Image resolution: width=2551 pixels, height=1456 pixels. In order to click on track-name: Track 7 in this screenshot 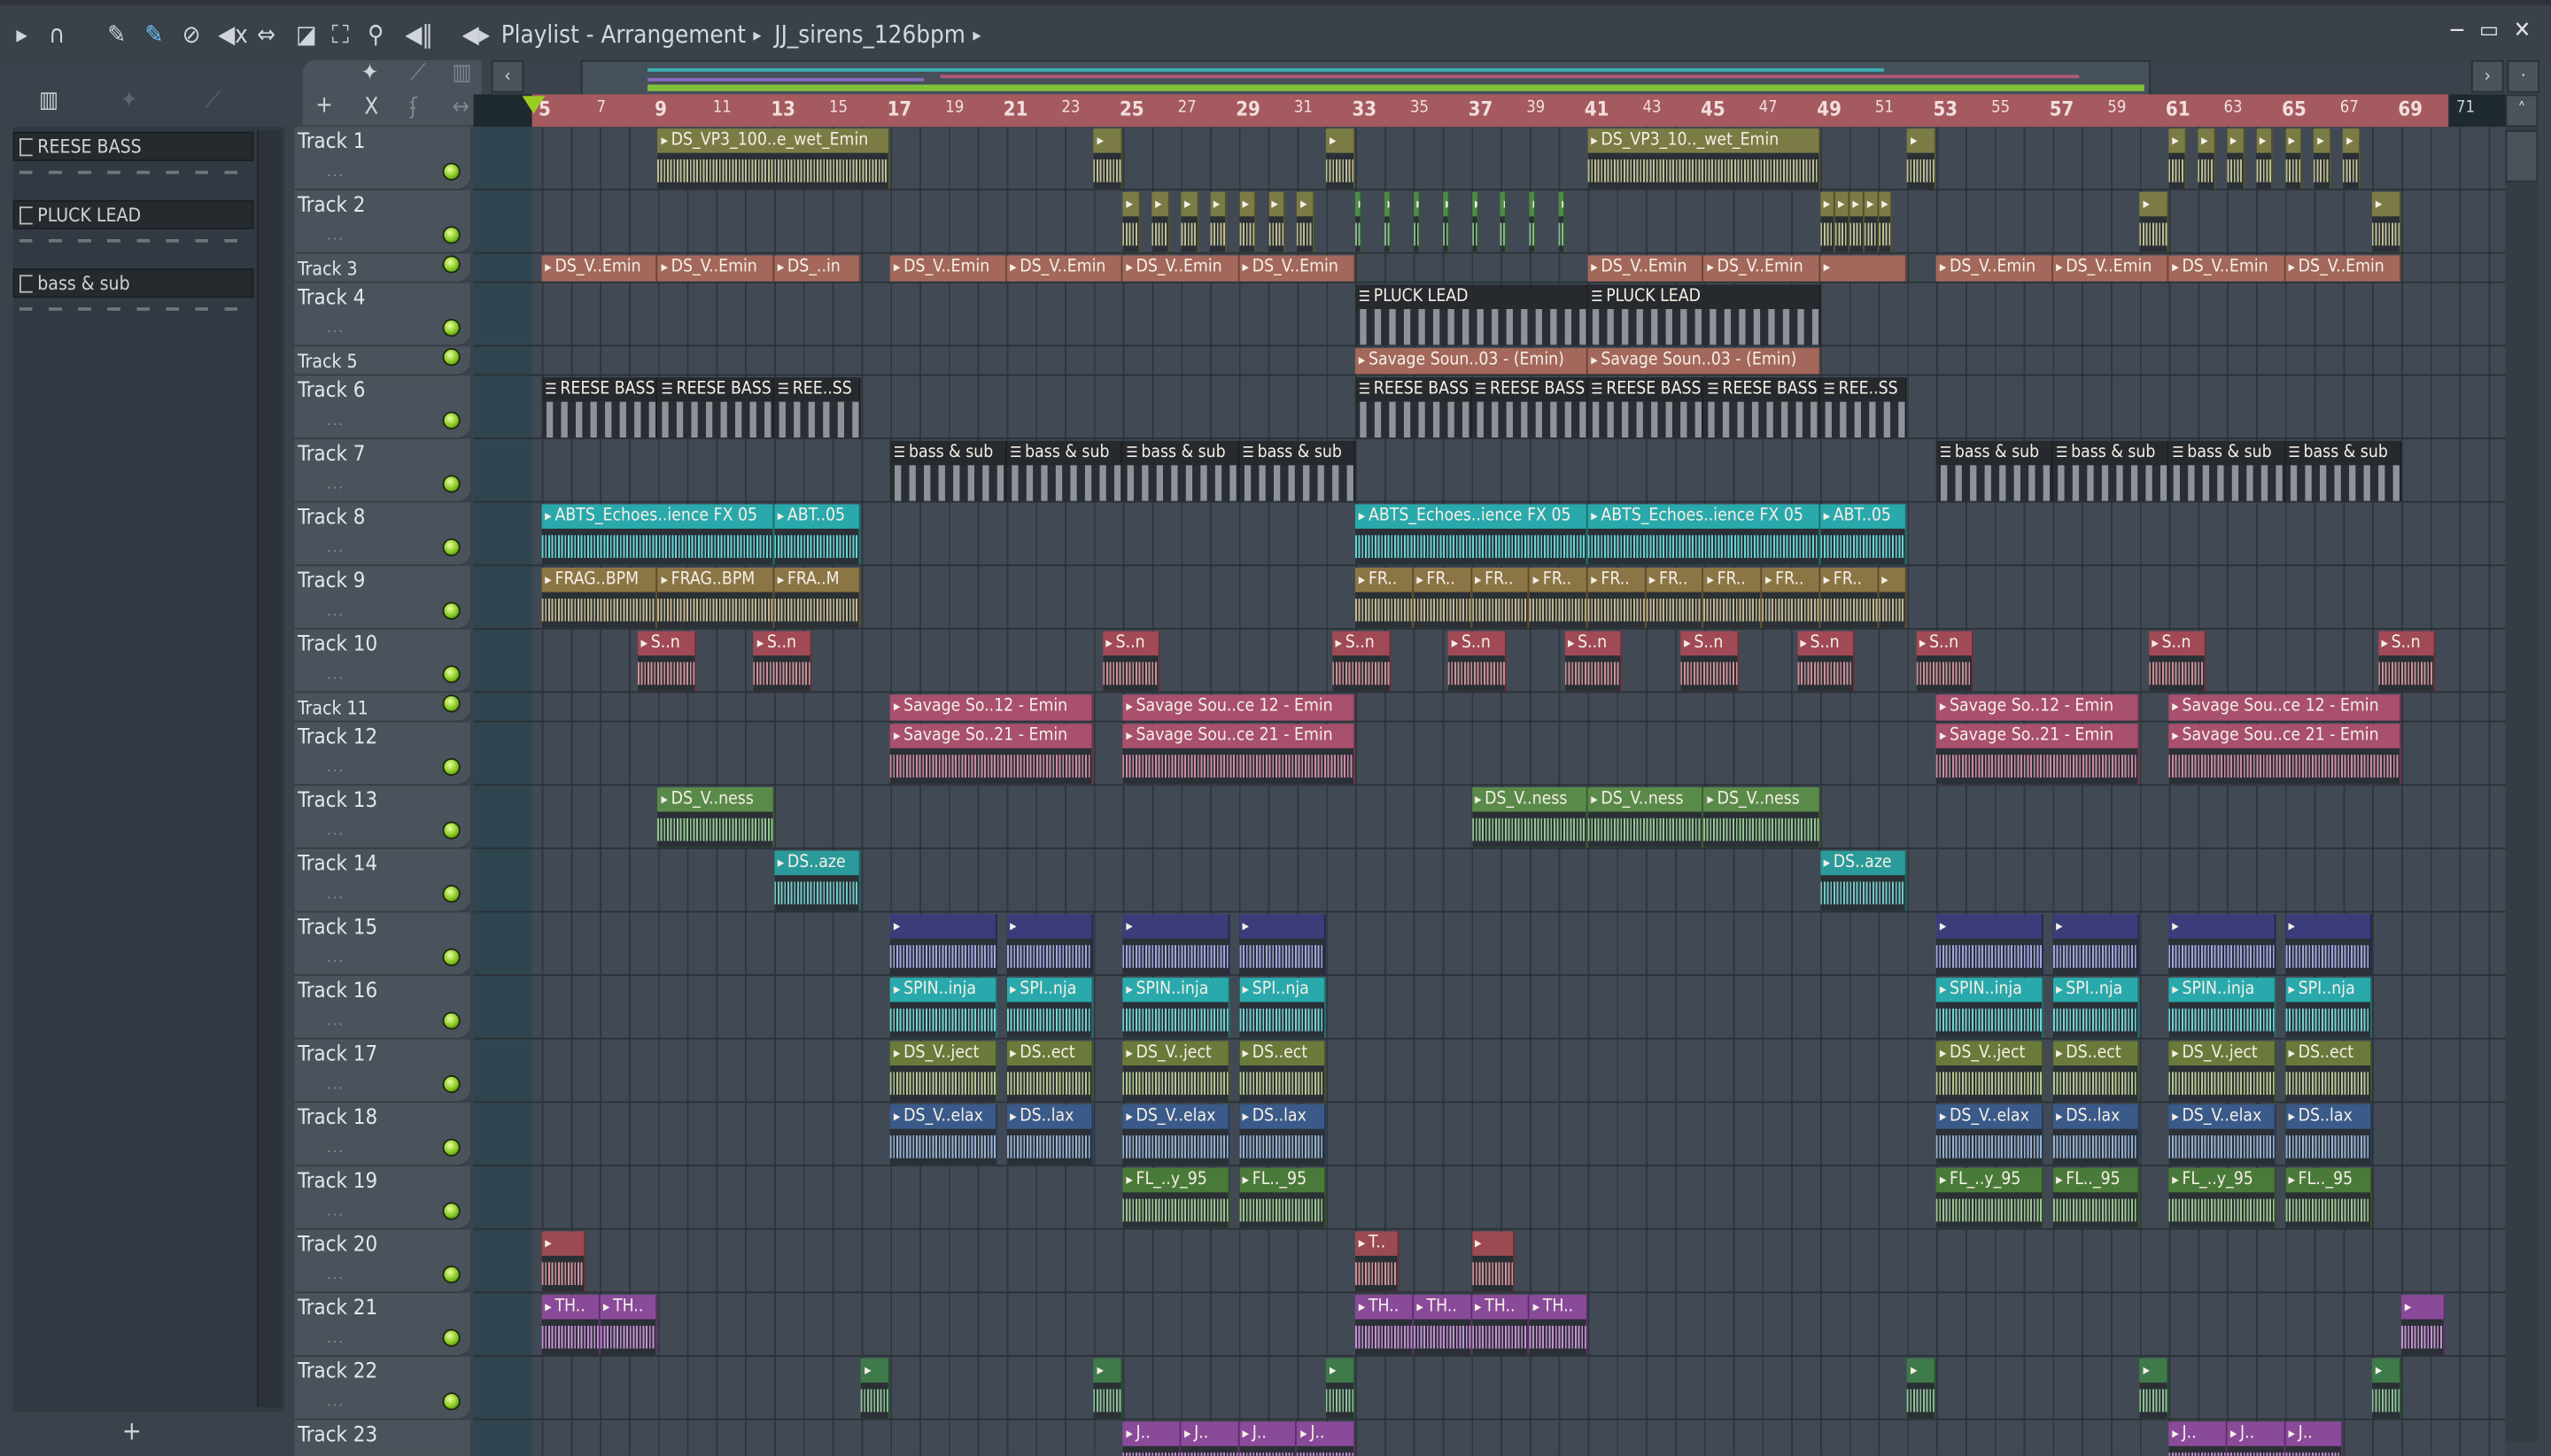, I will do `click(331, 455)`.